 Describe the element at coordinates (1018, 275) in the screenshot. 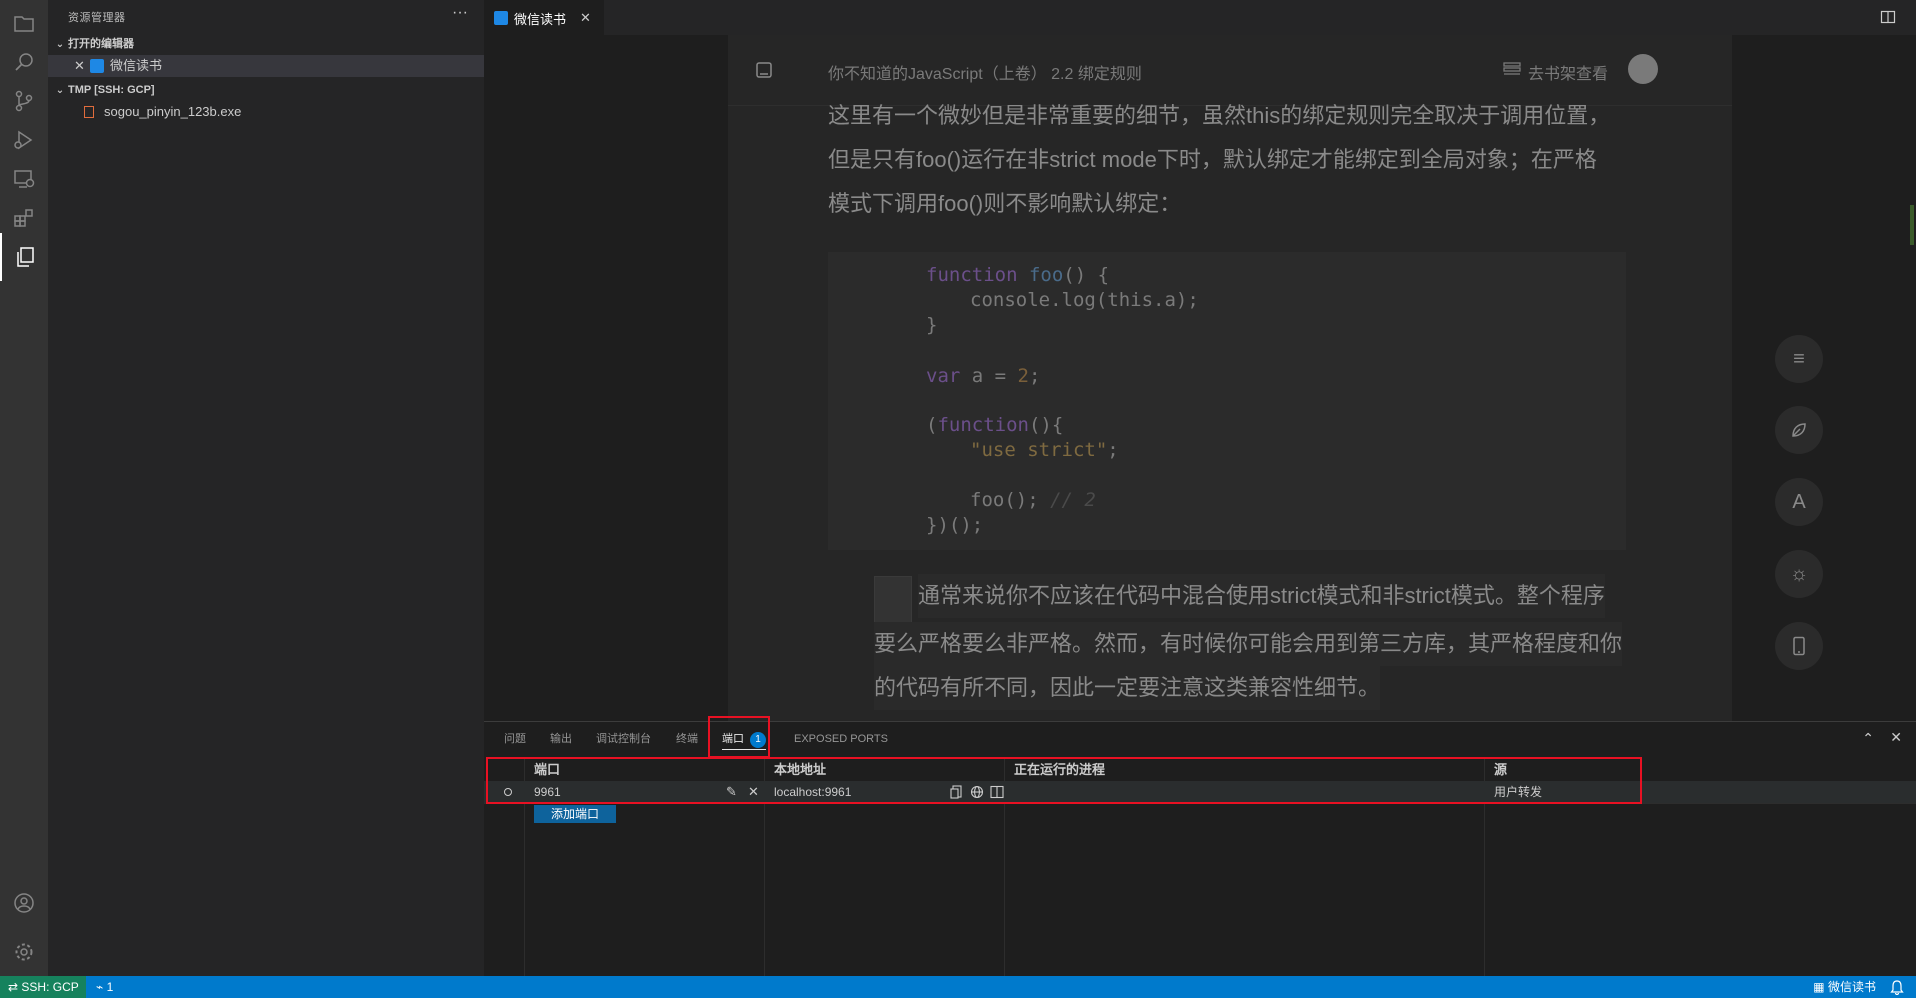

I see `code-line: function foo() {` at that location.